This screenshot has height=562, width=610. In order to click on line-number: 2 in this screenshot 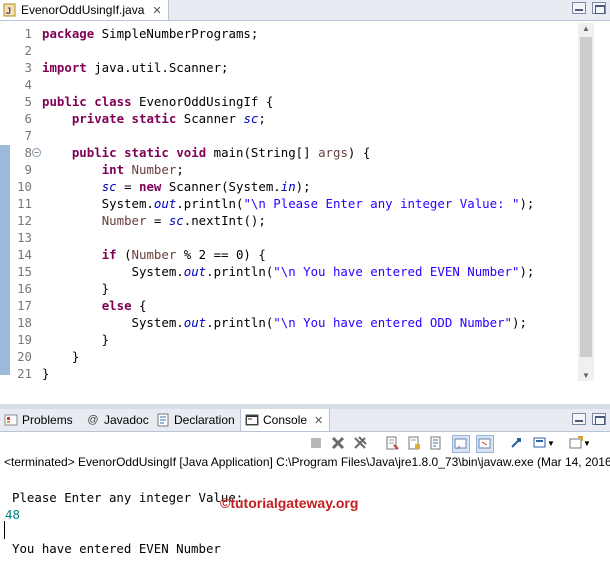, I will do `click(28, 50)`.